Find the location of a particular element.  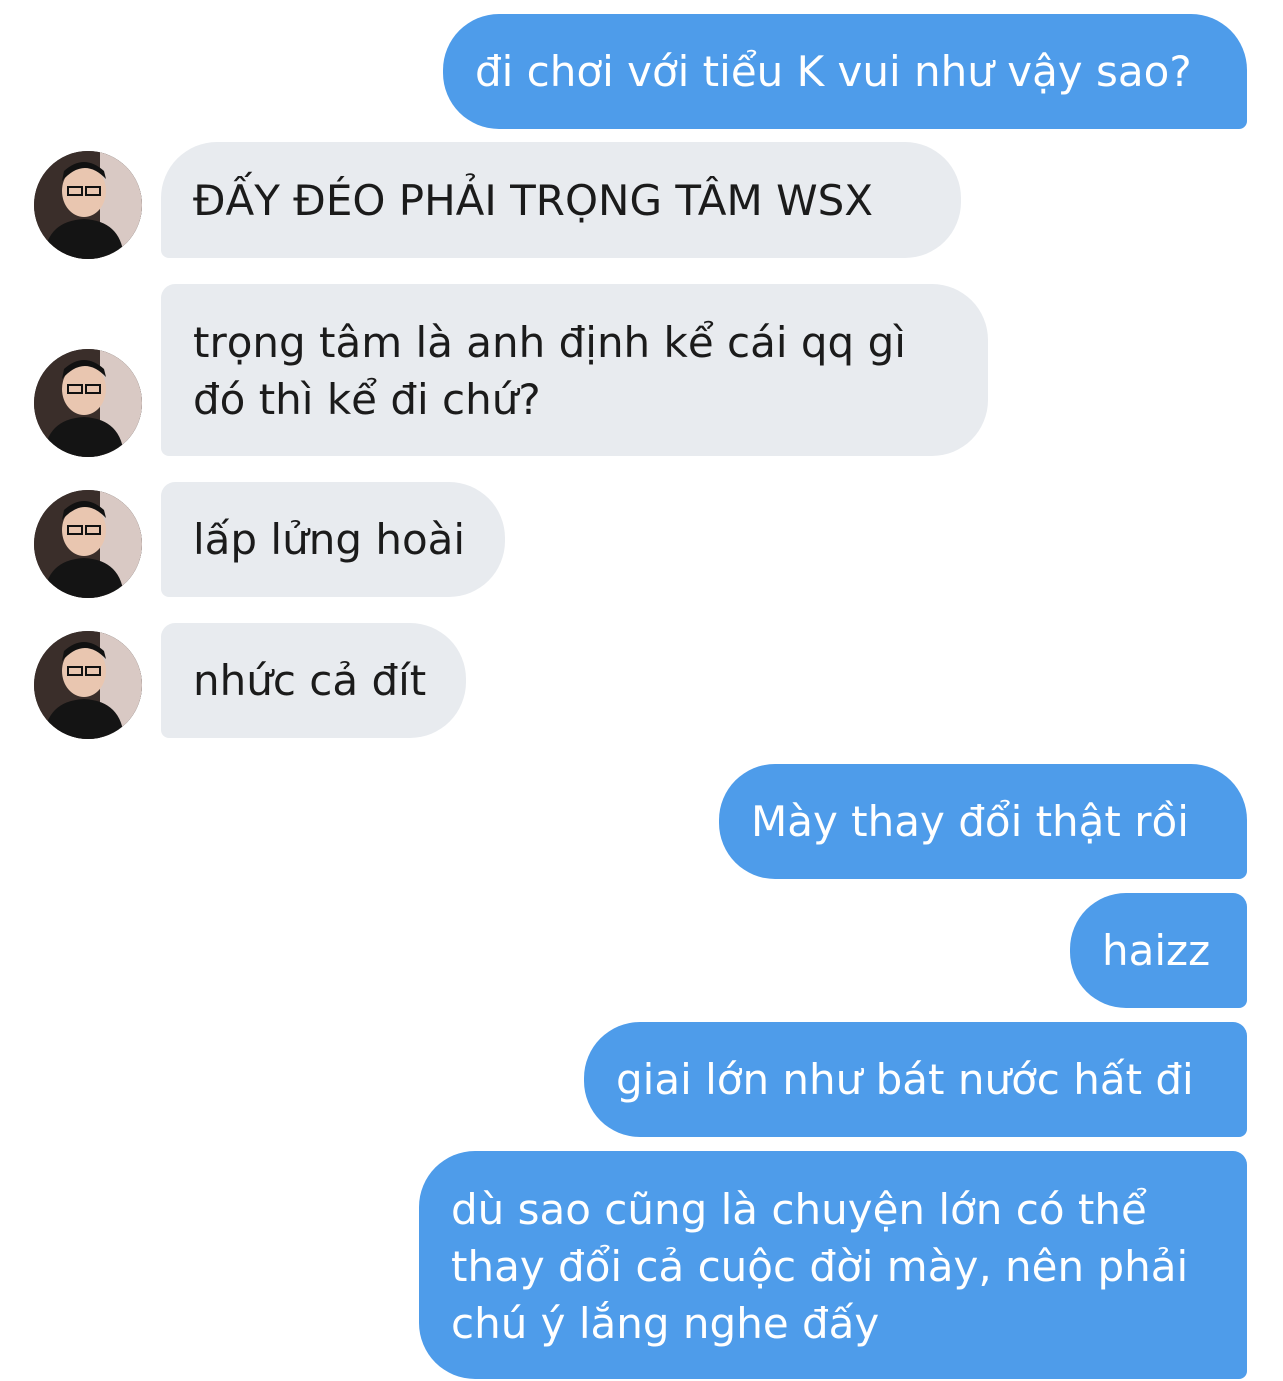

message-text-line: đó thì kể đi chứ? is located at coordinates (367, 399).